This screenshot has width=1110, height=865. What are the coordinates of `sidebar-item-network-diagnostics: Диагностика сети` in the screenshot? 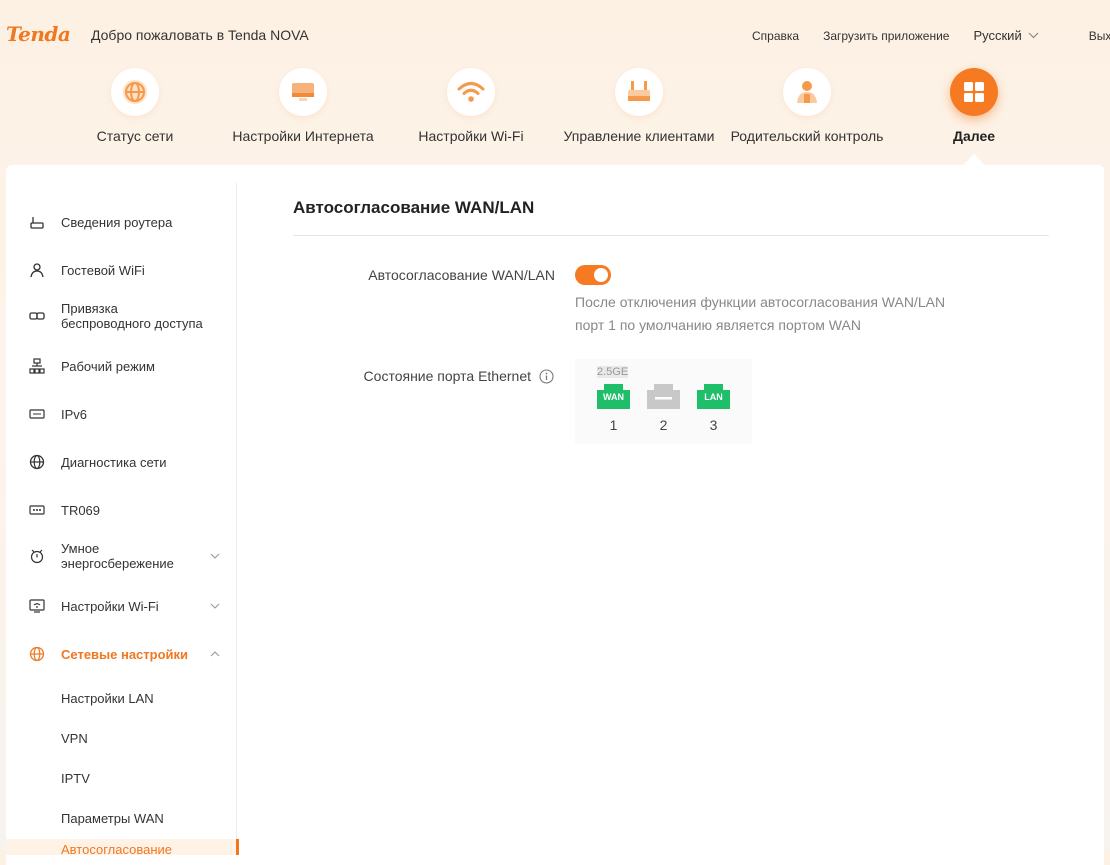 It's located at (121, 462).